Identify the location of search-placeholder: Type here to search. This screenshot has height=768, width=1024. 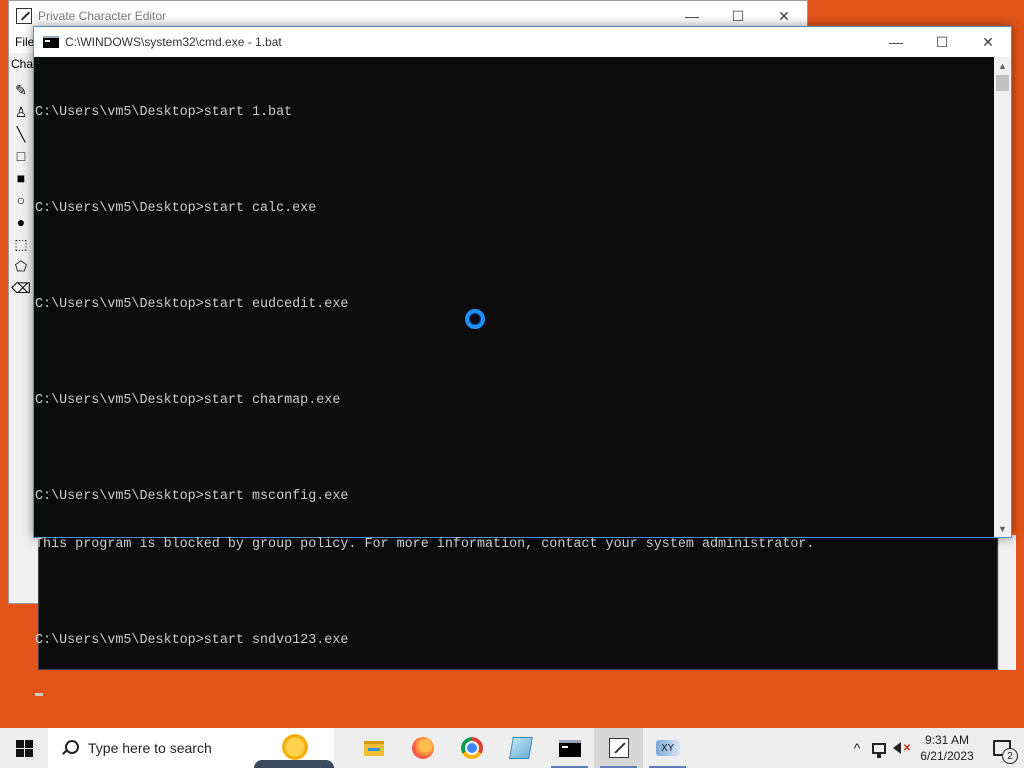
(150, 748).